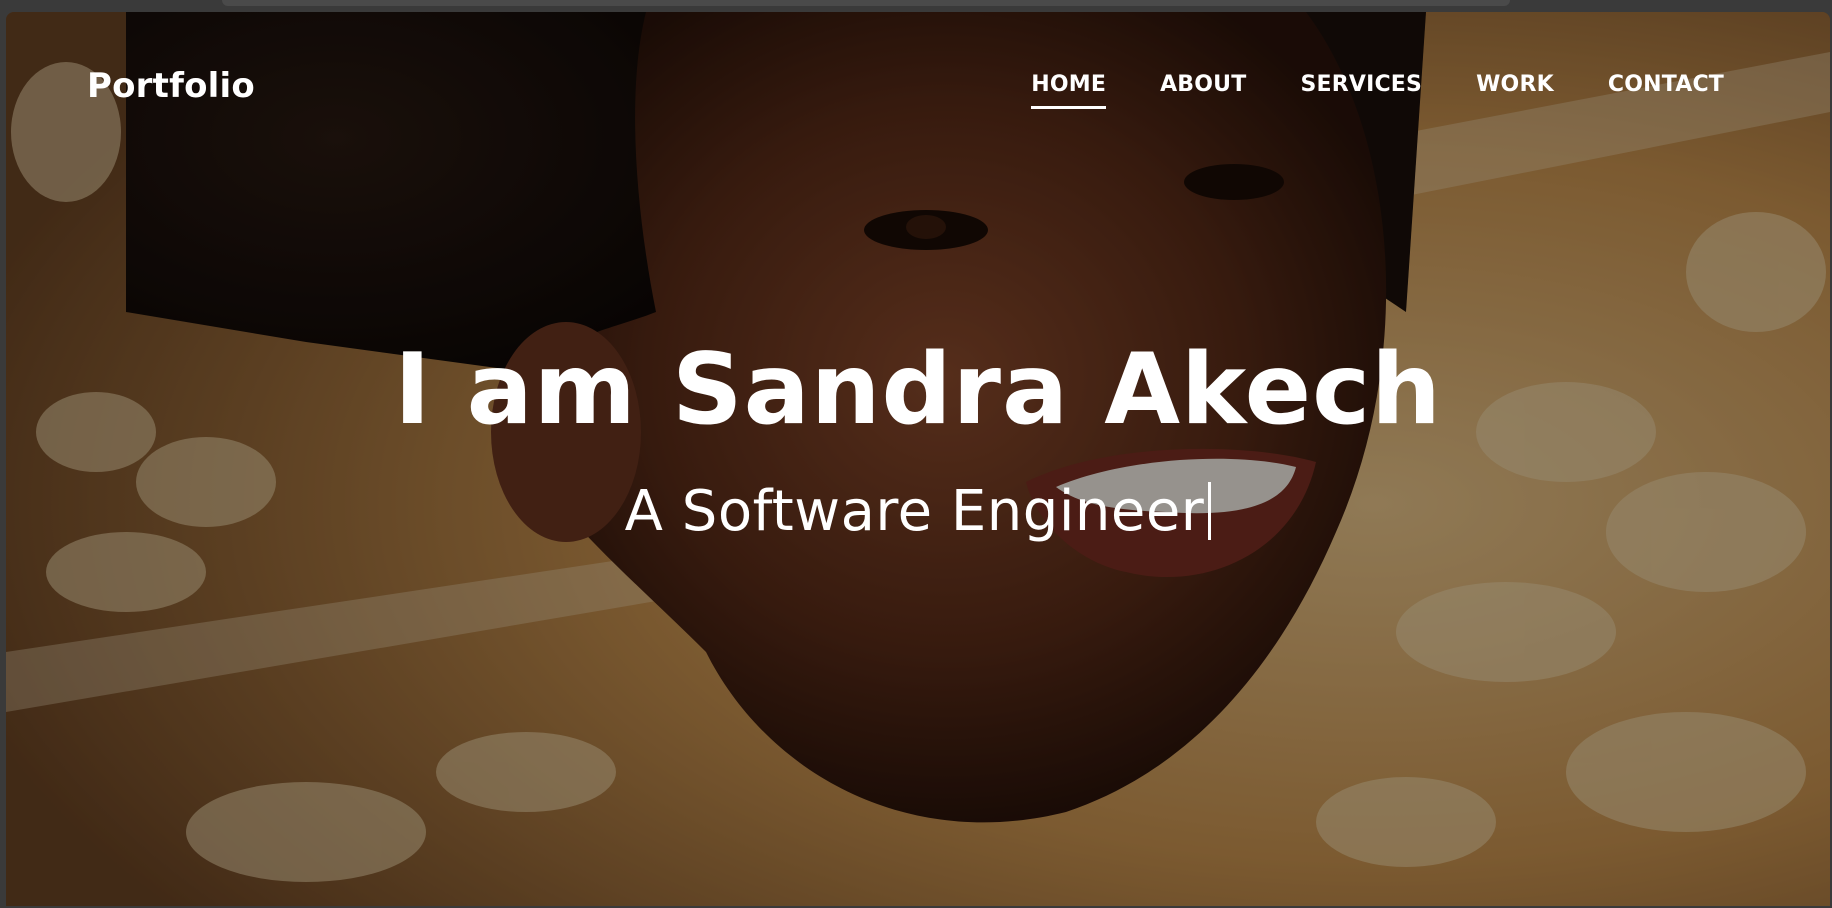 Image resolution: width=1832 pixels, height=908 pixels. What do you see at coordinates (1666, 89) in the screenshot?
I see `nav-link-contact: CONTACT` at bounding box center [1666, 89].